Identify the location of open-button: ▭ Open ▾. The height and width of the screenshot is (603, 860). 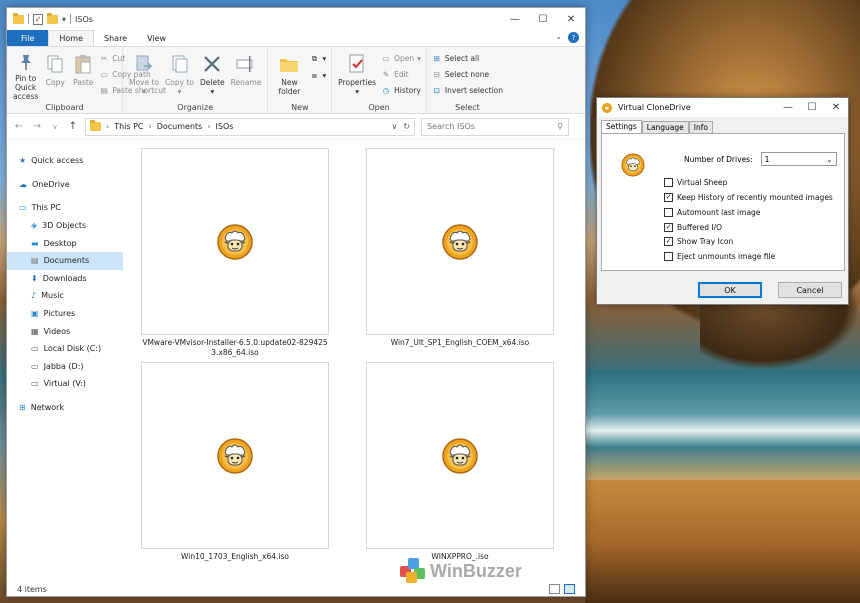
(401, 58).